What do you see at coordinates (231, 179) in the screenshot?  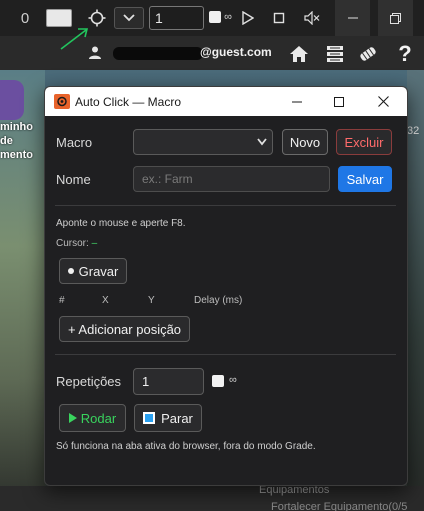 I see `macro-name-input` at bounding box center [231, 179].